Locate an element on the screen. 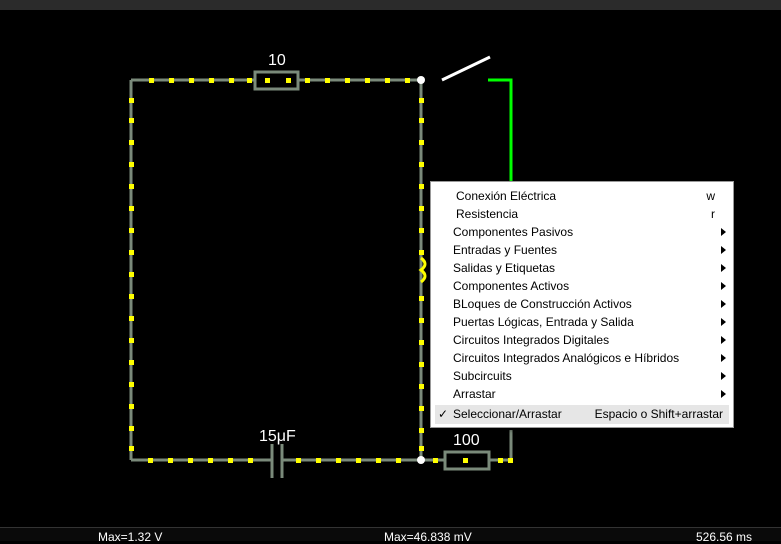 This screenshot has height=544, width=781. menu-item-puertas-logicas: Puertas Lógicas, Entrada y Salida is located at coordinates (582, 322).